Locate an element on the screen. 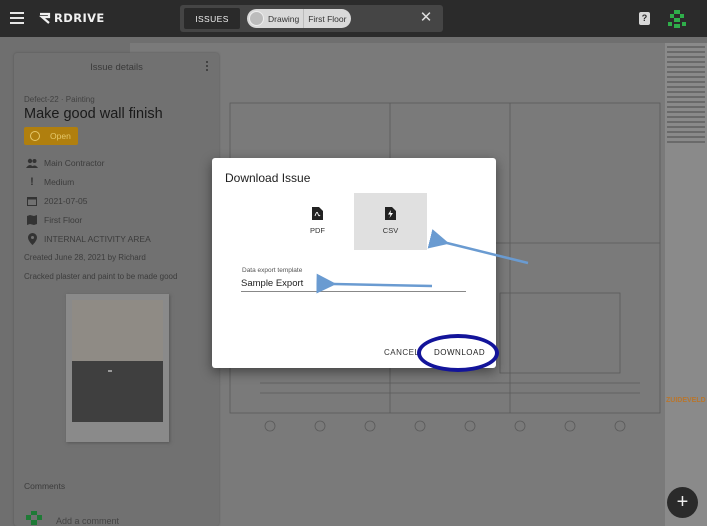 This screenshot has width=707, height=526. assignee-row: Main Contractor is located at coordinates (65, 163).